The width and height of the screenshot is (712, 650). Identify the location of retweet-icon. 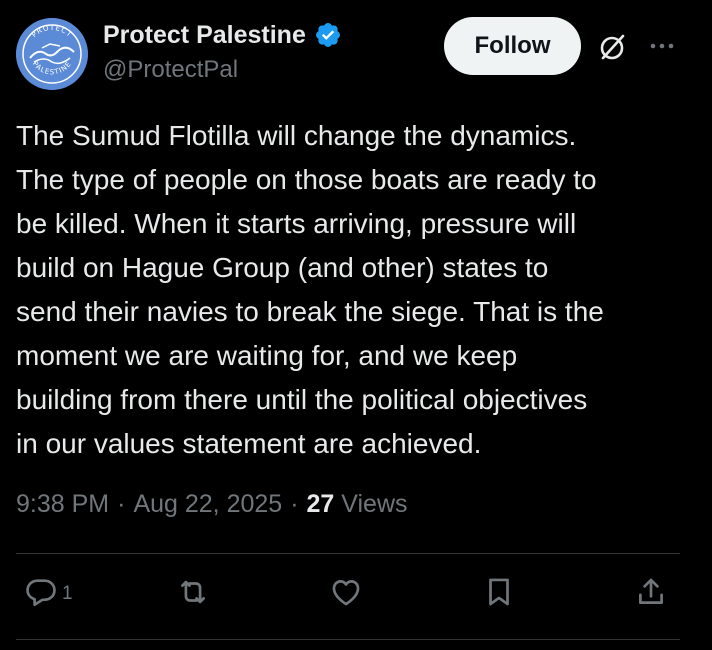
(193, 592).